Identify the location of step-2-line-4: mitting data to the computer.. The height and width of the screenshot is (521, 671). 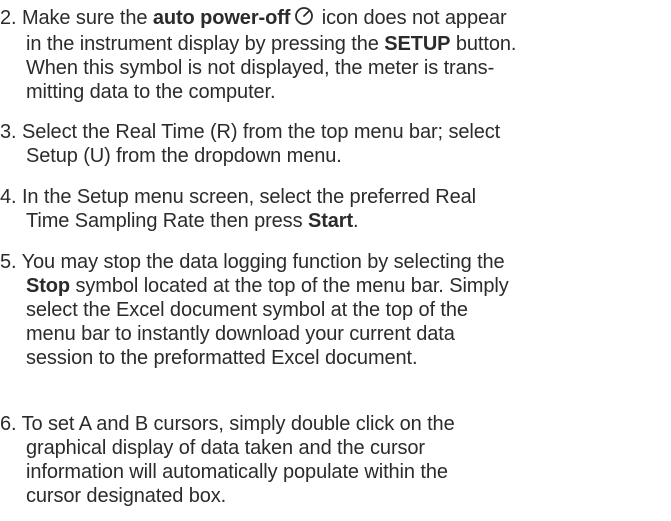
(335, 92).